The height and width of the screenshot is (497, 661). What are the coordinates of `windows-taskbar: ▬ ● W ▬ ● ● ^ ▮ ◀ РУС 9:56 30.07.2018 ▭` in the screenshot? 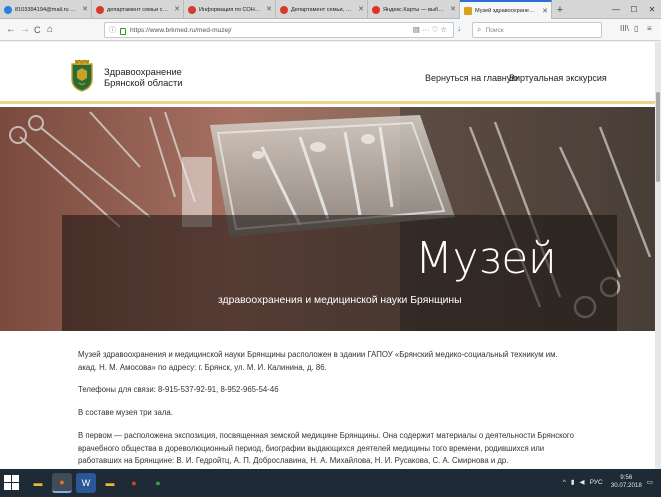 It's located at (330, 483).